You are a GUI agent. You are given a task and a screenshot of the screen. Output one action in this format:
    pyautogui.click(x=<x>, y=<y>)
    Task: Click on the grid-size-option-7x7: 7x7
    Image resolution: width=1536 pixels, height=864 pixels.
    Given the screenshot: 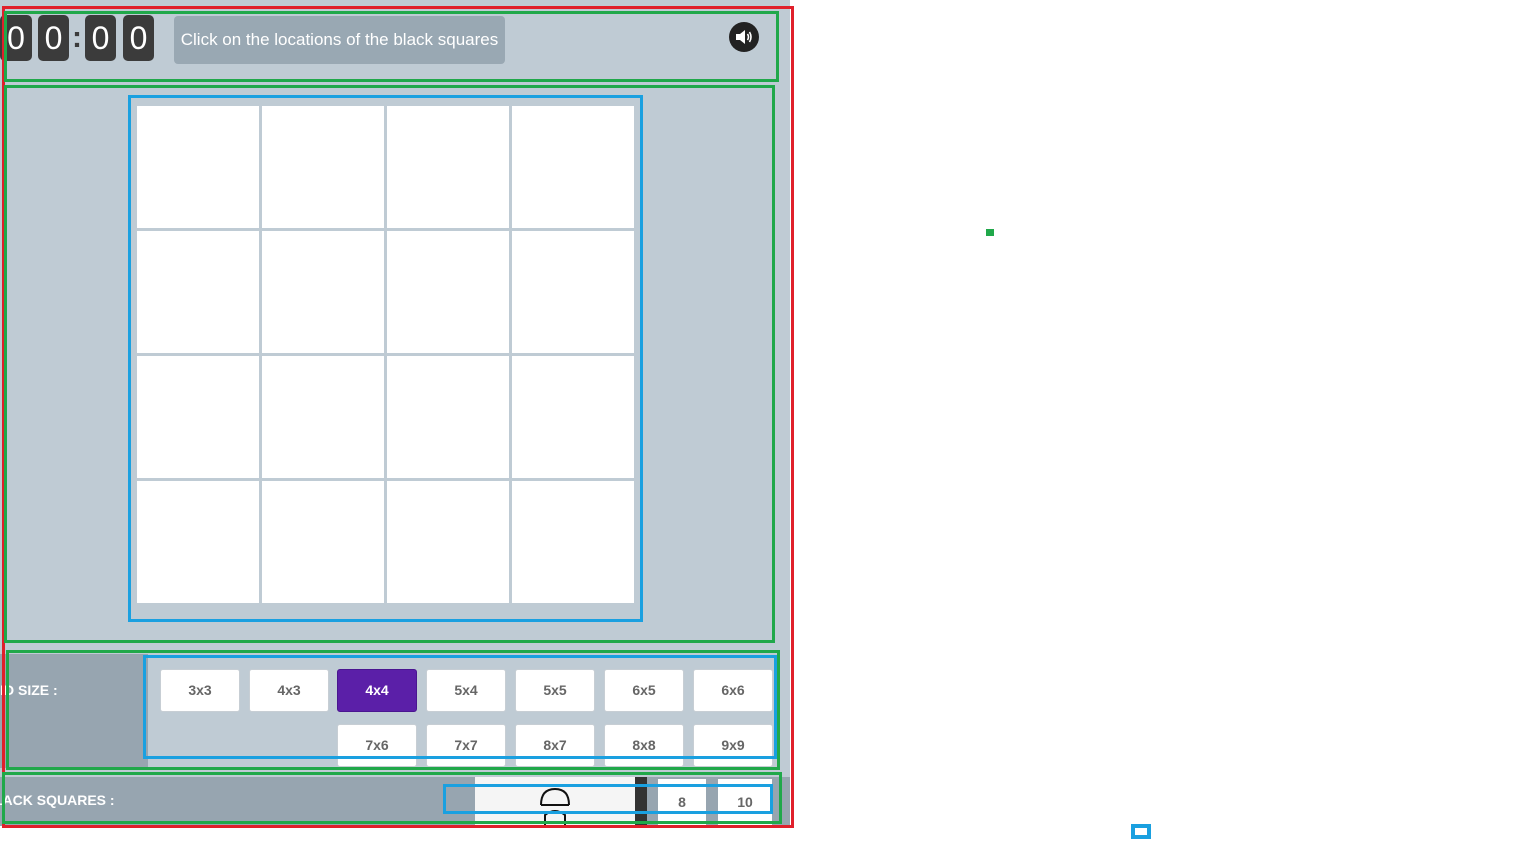 What is the action you would take?
    pyautogui.click(x=466, y=745)
    